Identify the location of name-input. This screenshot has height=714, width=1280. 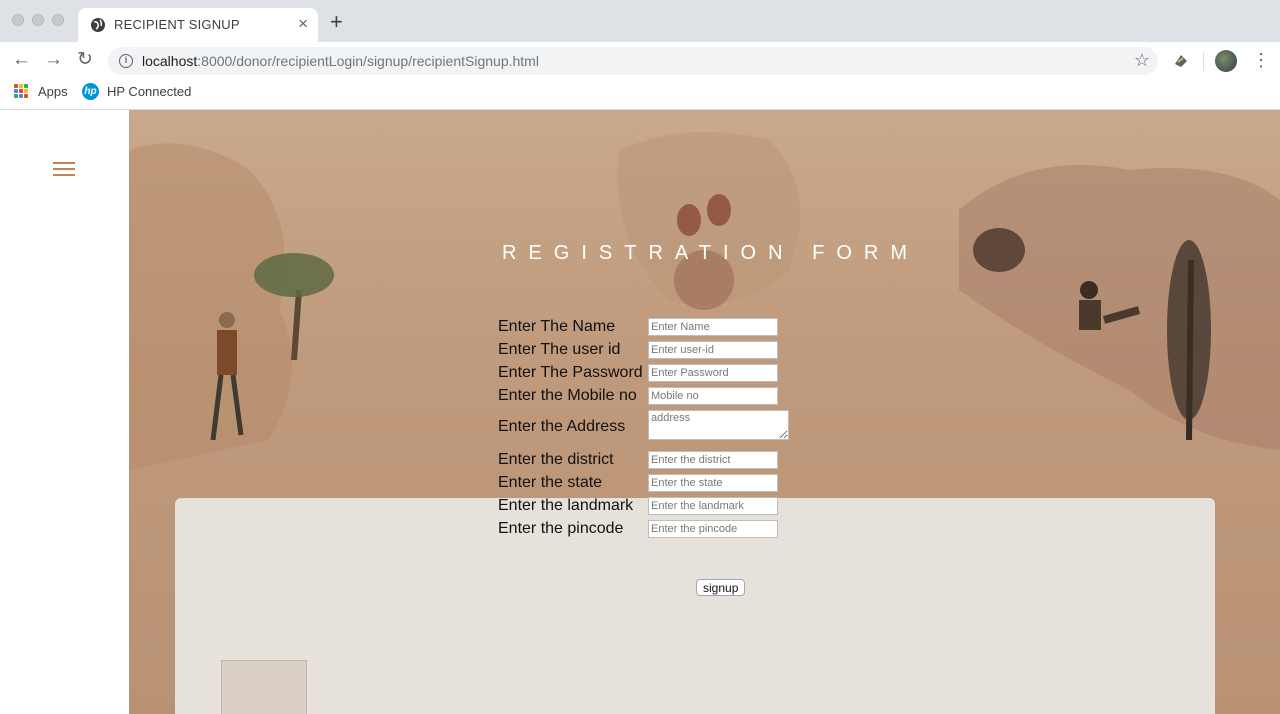
(713, 327).